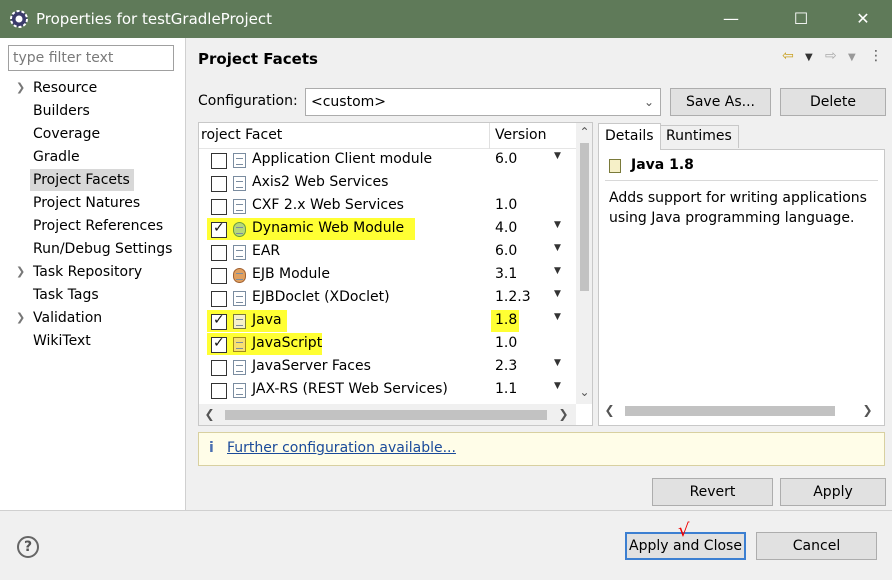  I want to click on configuration-select: <custom> ⌄, so click(483, 102).